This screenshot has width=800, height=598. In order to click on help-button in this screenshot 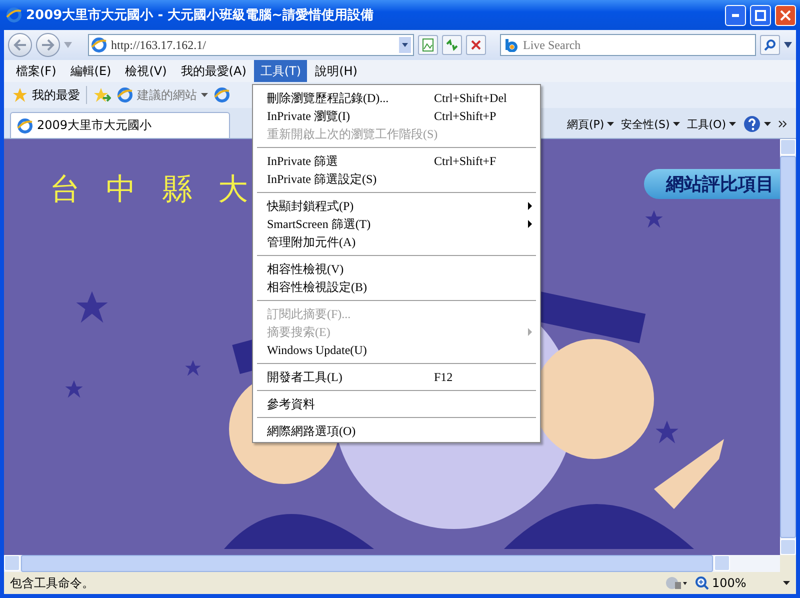, I will do `click(757, 124)`.